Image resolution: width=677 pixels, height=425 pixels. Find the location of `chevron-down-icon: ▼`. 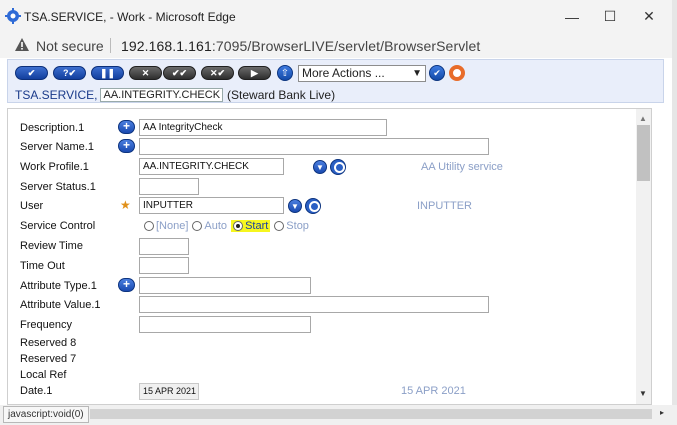

chevron-down-icon: ▼ is located at coordinates (417, 73).